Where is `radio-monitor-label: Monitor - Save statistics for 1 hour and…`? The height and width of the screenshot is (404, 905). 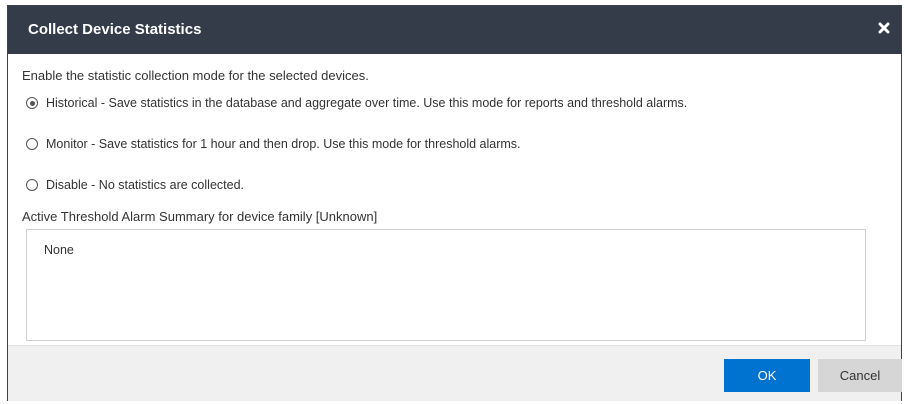
radio-monitor-label: Monitor - Save statistics for 1 hour and… is located at coordinates (283, 144).